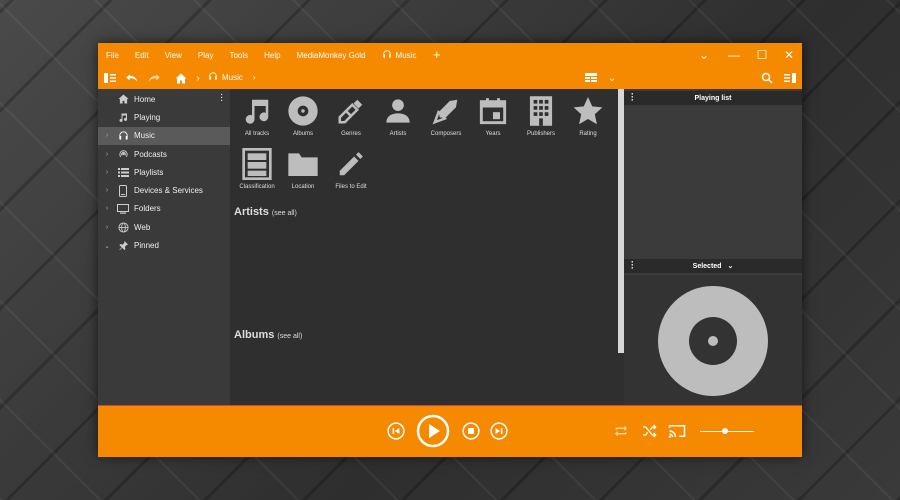  What do you see at coordinates (649, 431) in the screenshot?
I see `shuffle-icon` at bounding box center [649, 431].